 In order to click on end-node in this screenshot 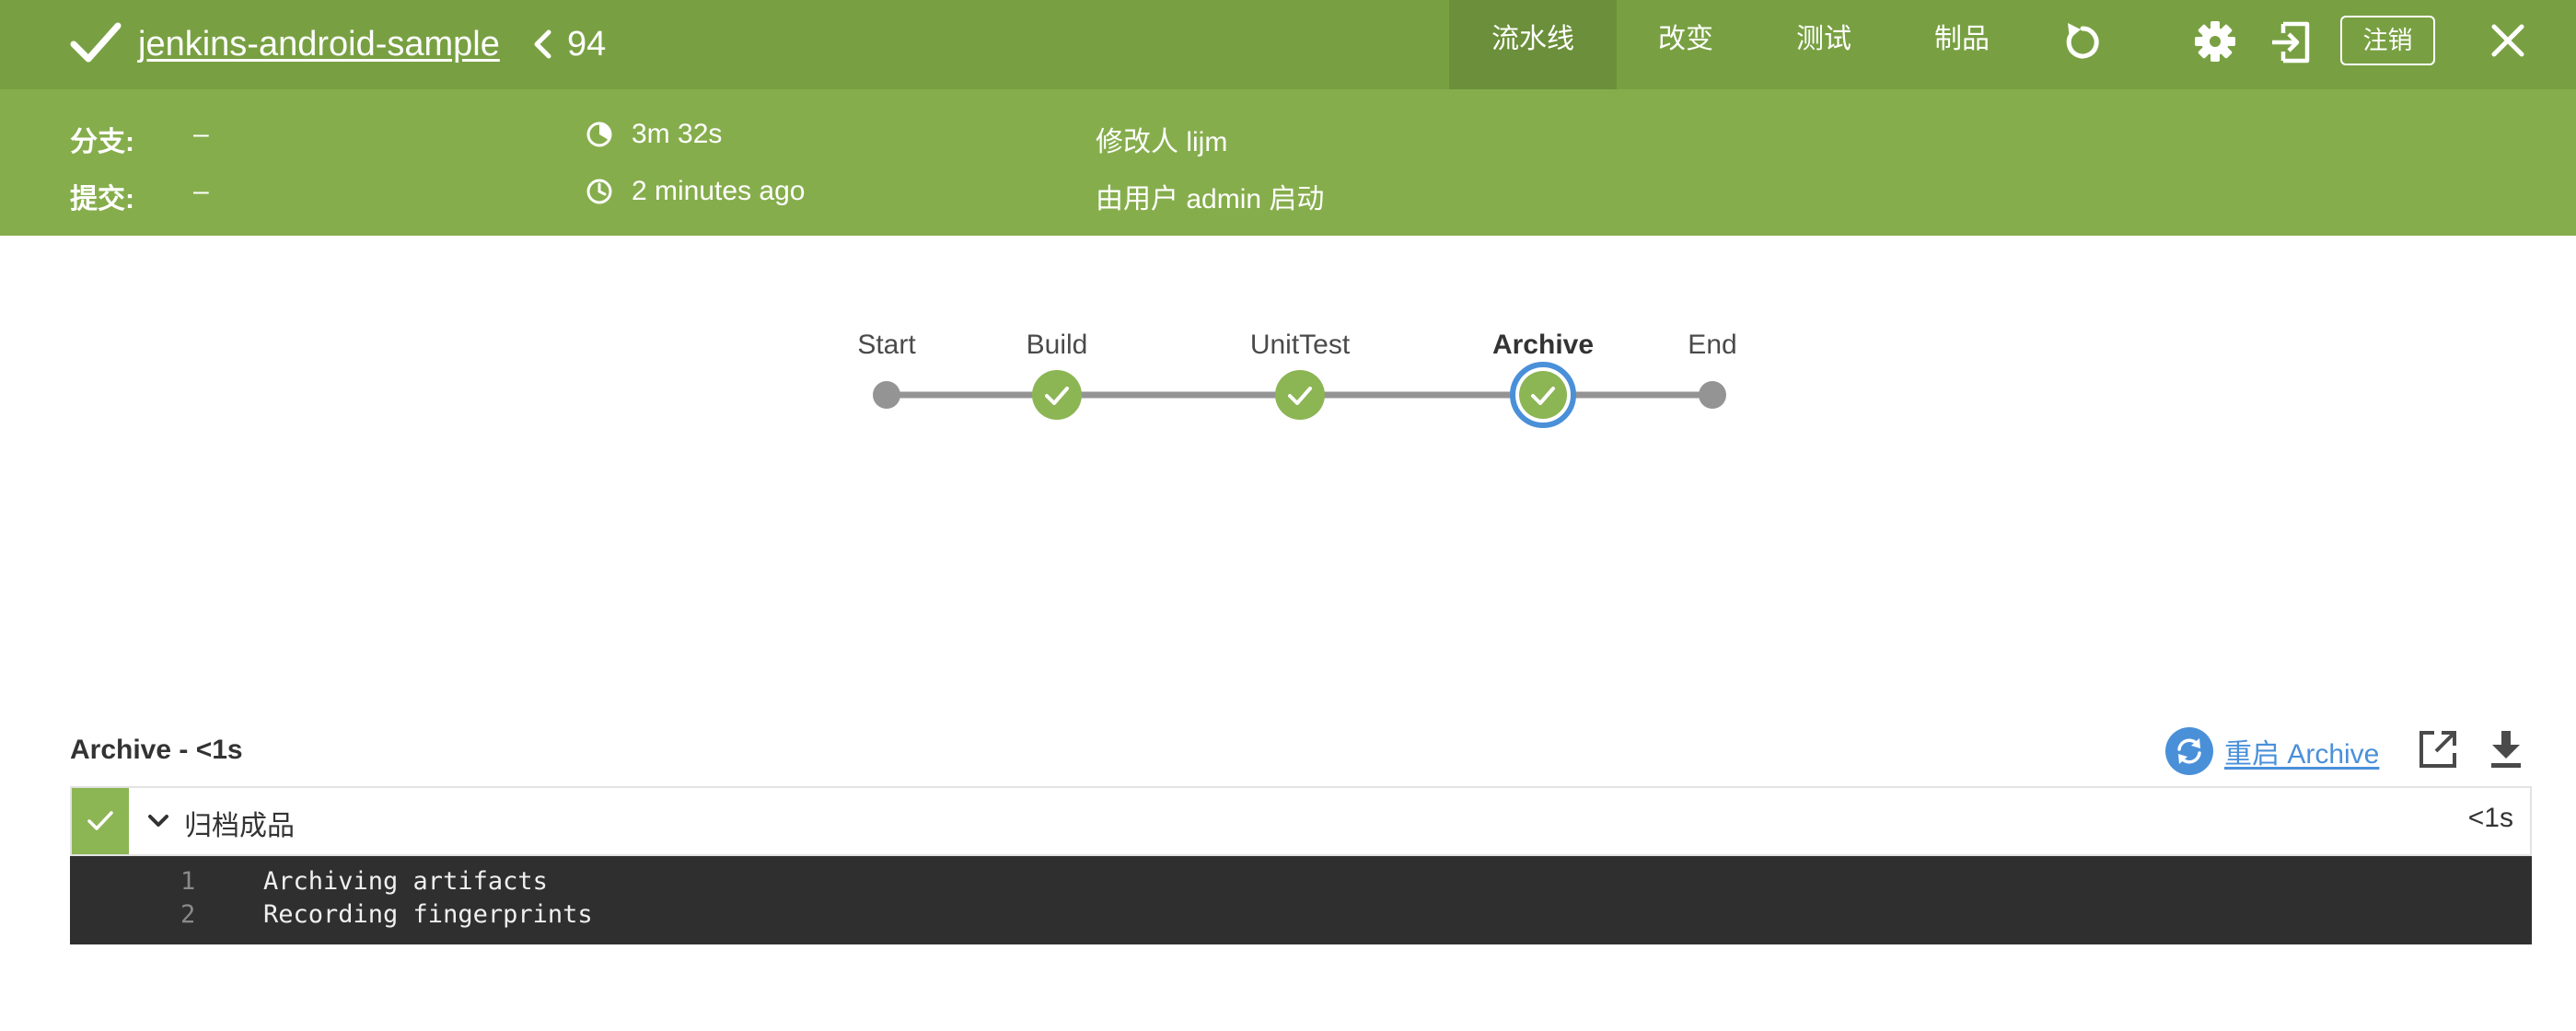, I will do `click(1712, 395)`.